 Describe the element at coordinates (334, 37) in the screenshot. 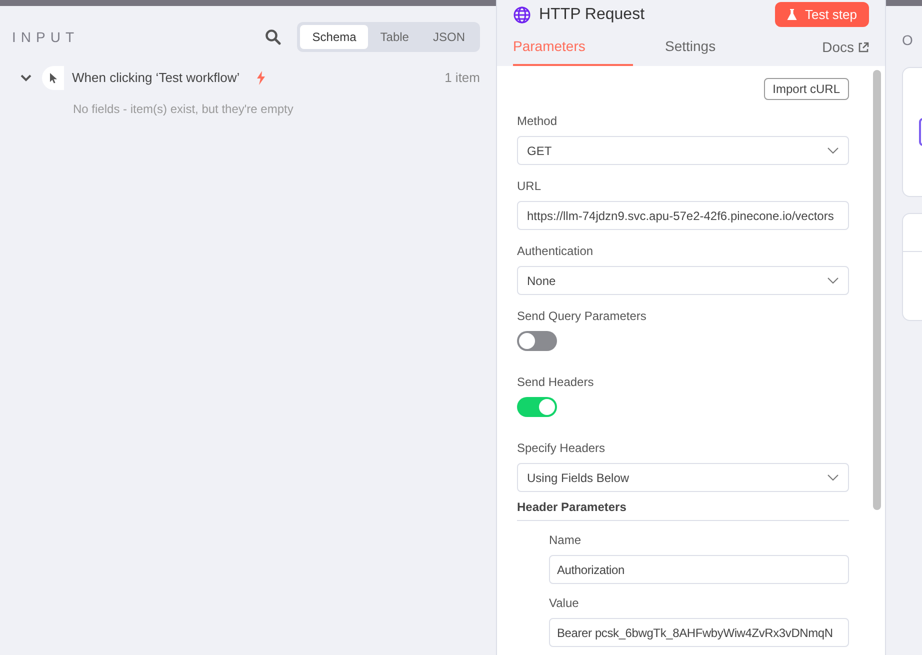

I see `view-tab: Schema` at that location.